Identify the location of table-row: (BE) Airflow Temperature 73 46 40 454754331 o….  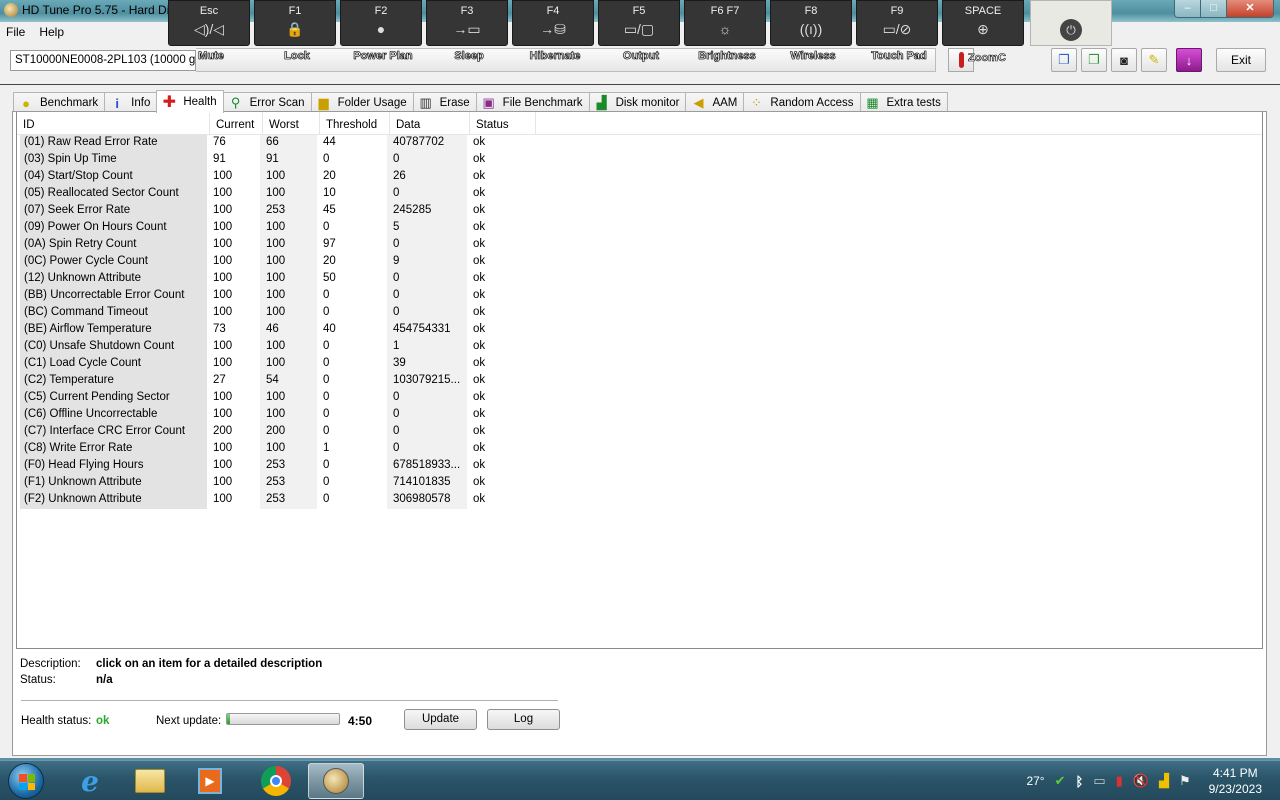
(639, 330).